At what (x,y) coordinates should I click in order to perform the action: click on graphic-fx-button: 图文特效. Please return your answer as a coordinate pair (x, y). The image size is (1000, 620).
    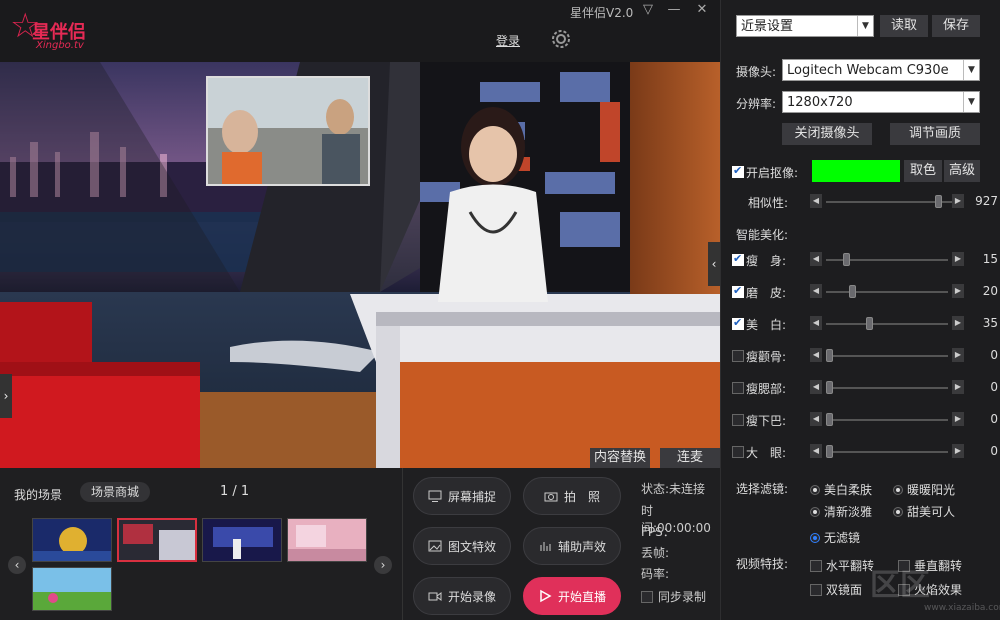
    Looking at the image, I should click on (462, 546).